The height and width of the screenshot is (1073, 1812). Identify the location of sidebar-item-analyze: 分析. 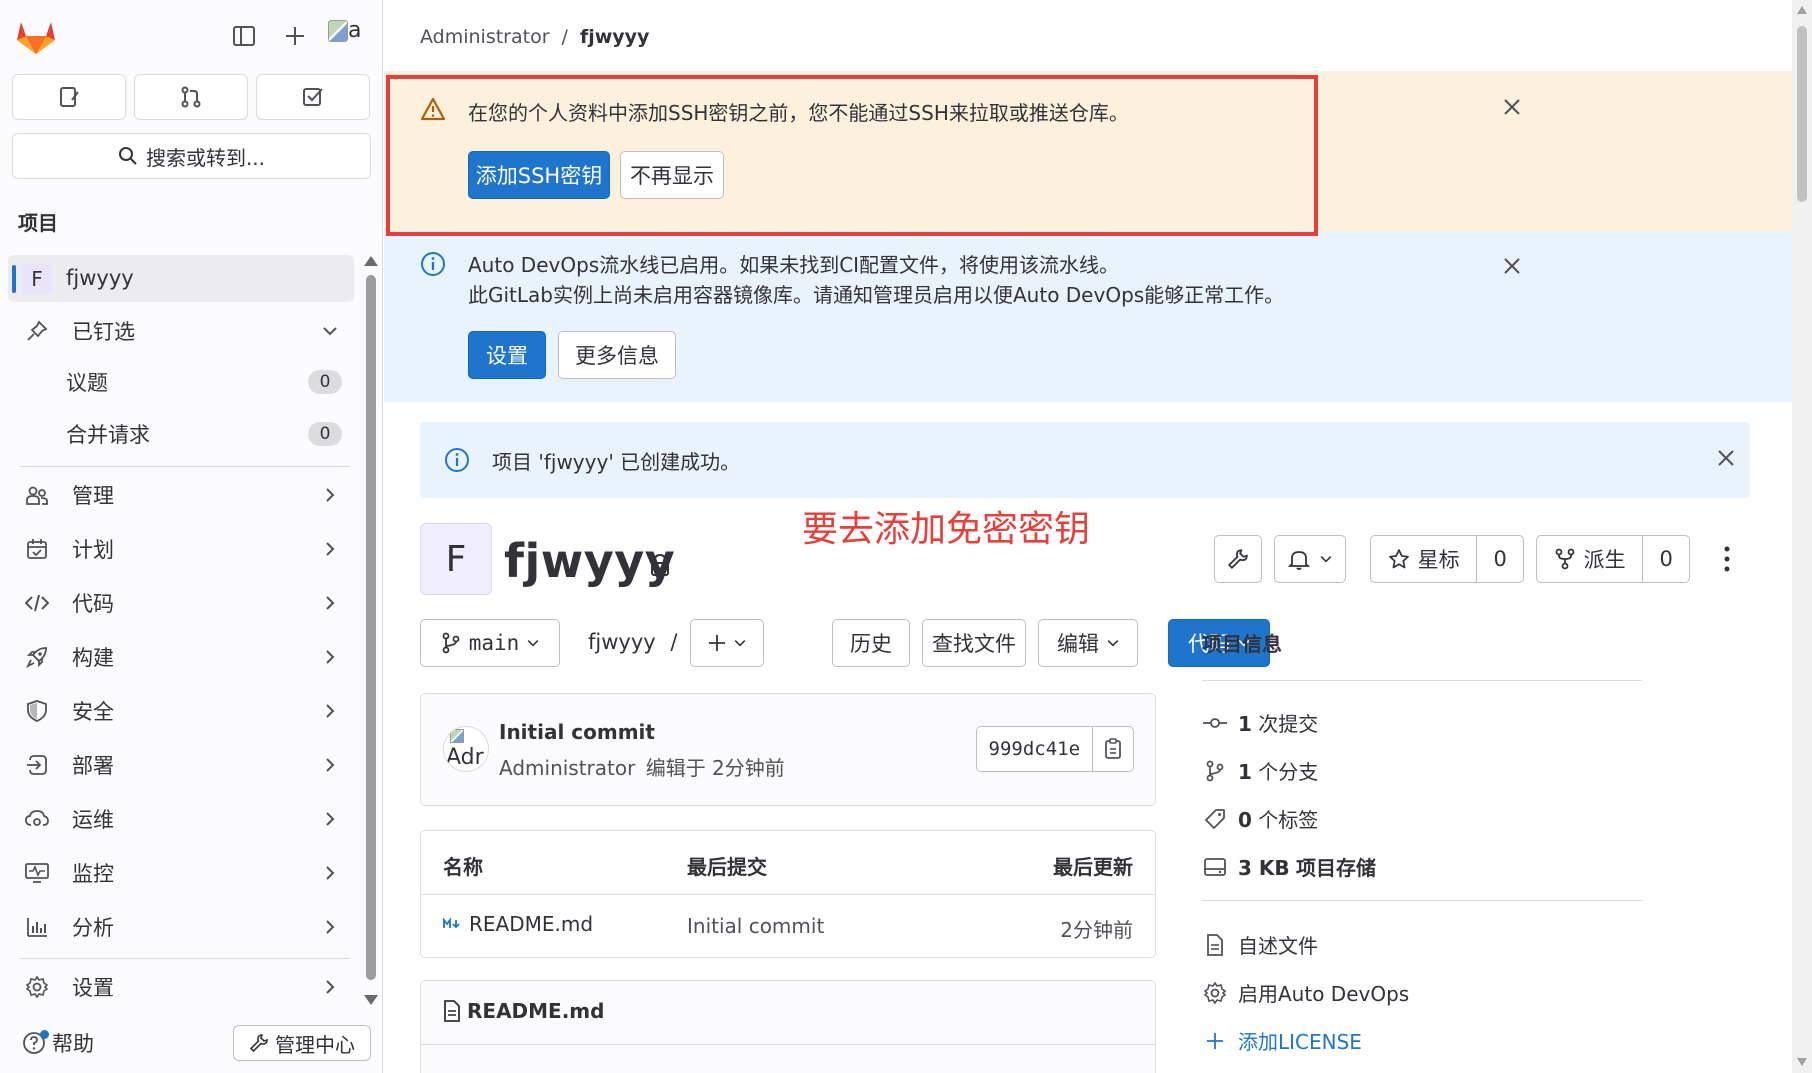
(181, 927).